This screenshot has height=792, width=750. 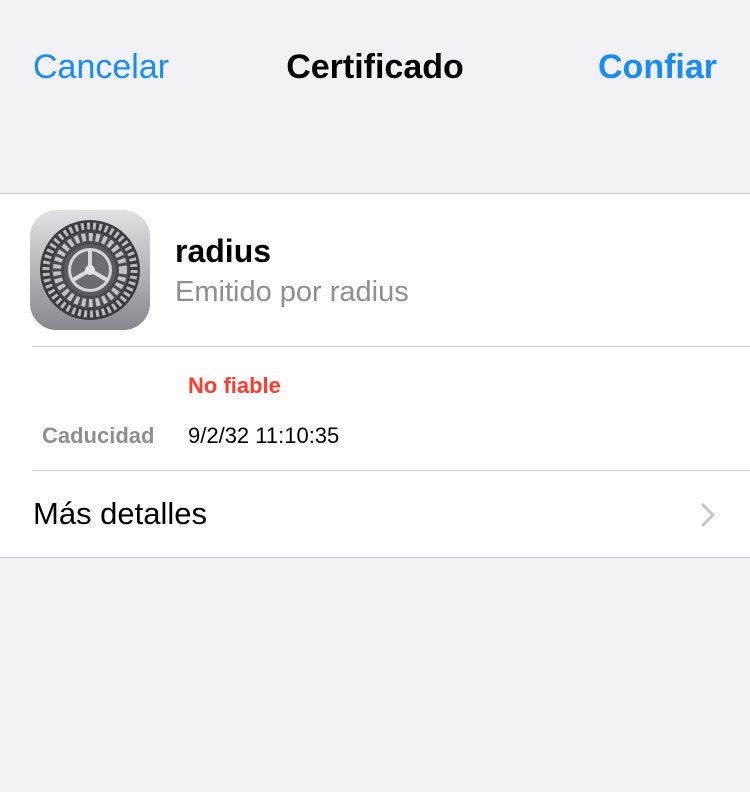 I want to click on trust-button: Confiar, so click(x=657, y=67).